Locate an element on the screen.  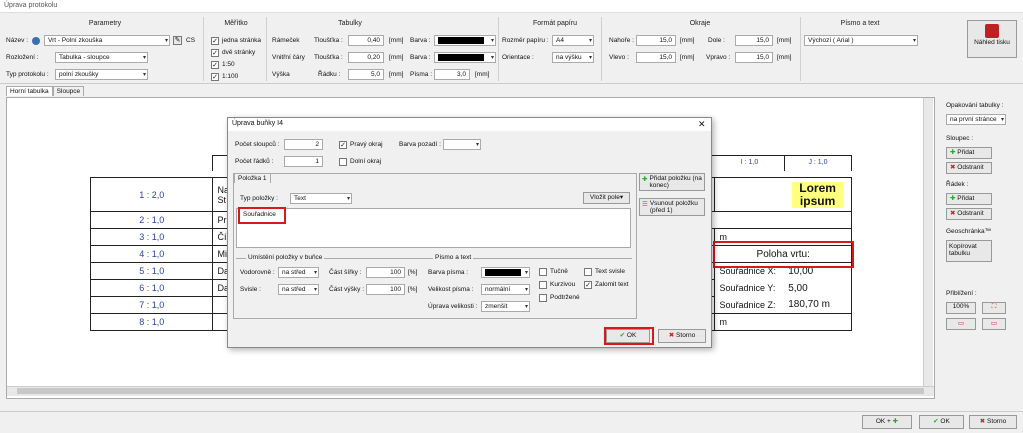
orientation-select: na výšku ▾ is located at coordinates (573, 57).